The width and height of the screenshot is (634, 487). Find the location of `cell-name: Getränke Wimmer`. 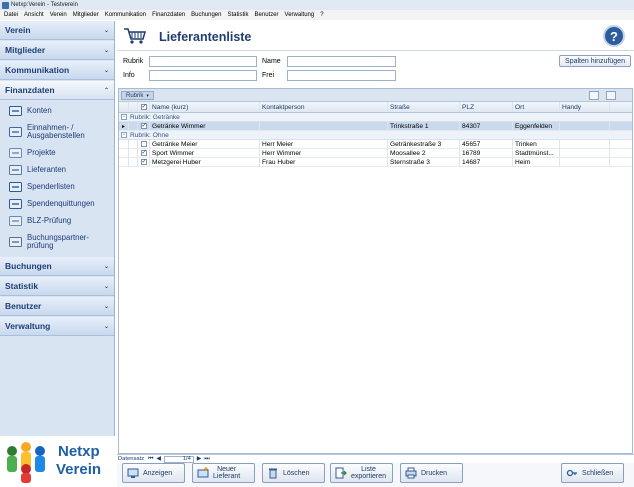

cell-name: Getränke Wimmer is located at coordinates (205, 126).